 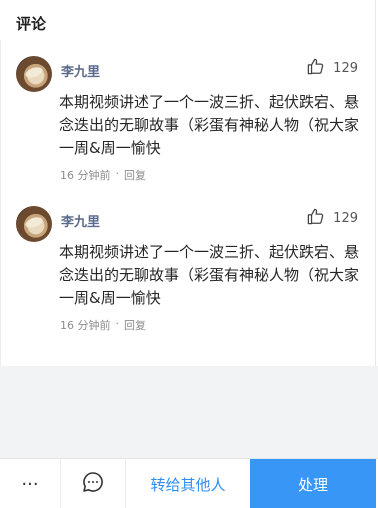 I want to click on more-icon: ···, so click(x=30, y=484).